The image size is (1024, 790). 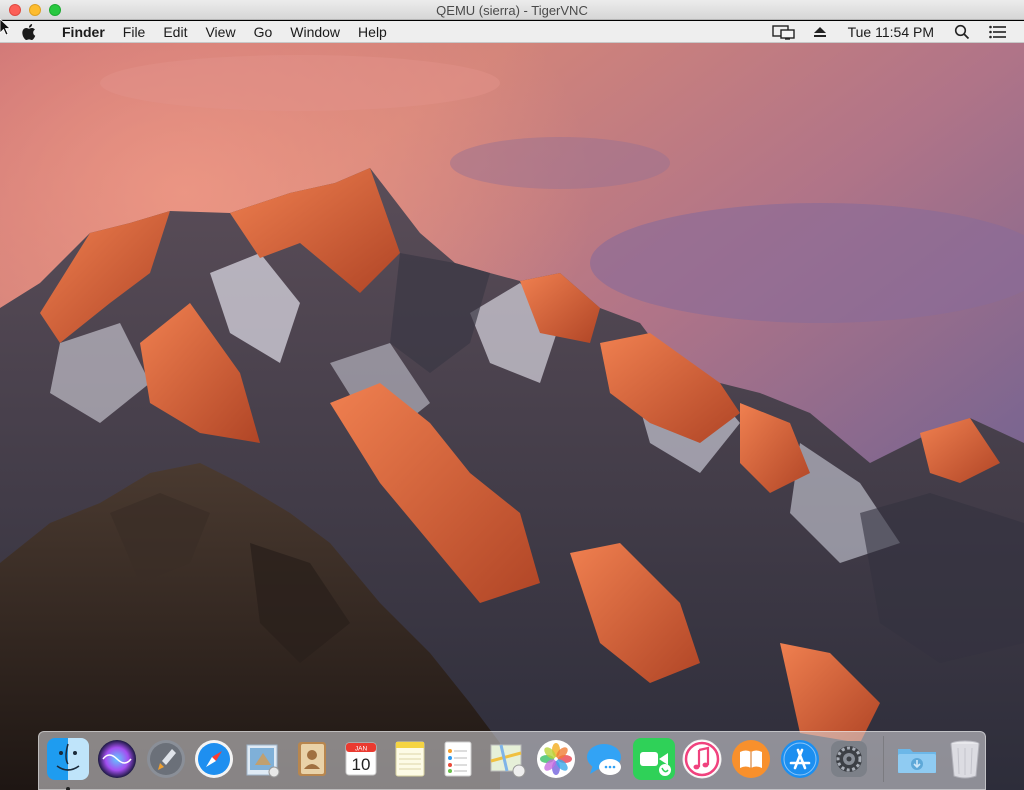 What do you see at coordinates (751, 759) in the screenshot?
I see `dock-ibooks-icon` at bounding box center [751, 759].